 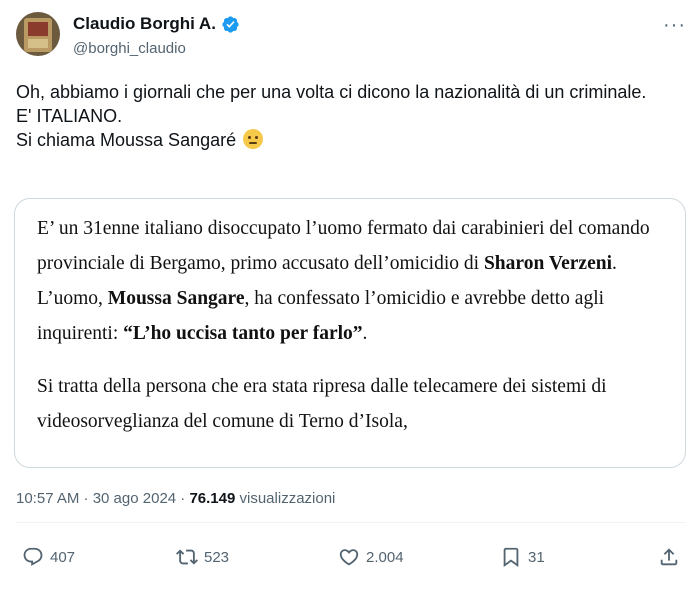 What do you see at coordinates (48, 557) in the screenshot?
I see `reply-button: 407` at bounding box center [48, 557].